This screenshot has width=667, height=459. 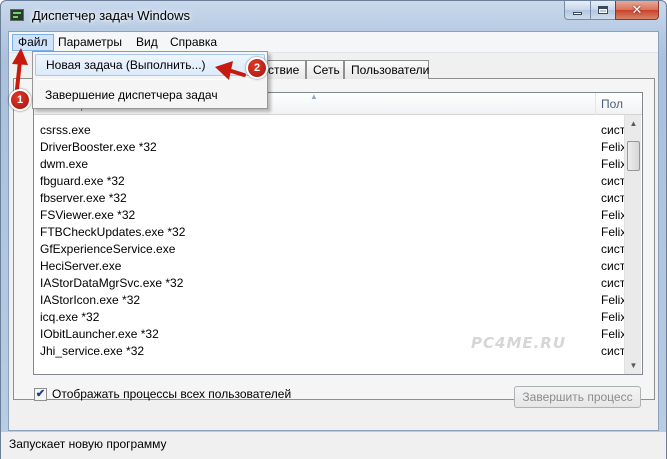 I want to click on arrow-1-icon, so click(x=20, y=69).